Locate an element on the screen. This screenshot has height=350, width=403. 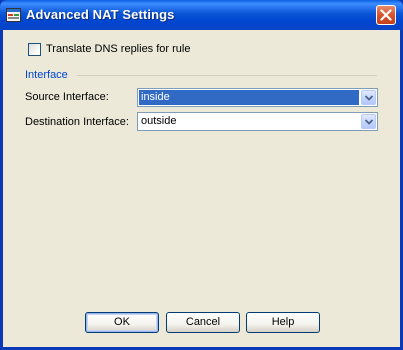
interface-group-title: Interface is located at coordinates (46, 75).